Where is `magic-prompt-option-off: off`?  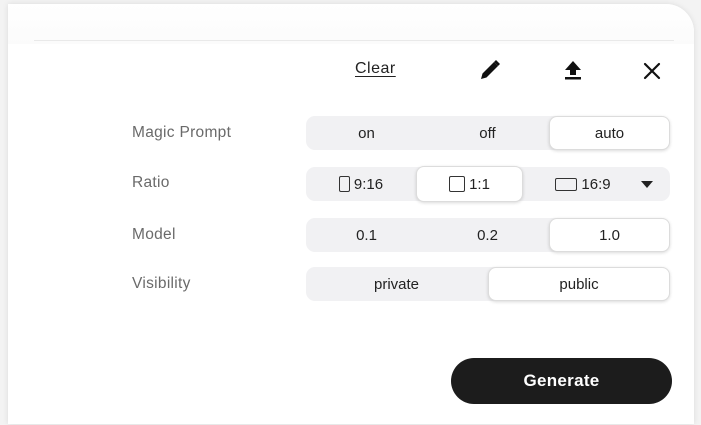
magic-prompt-option-off: off is located at coordinates (487, 133).